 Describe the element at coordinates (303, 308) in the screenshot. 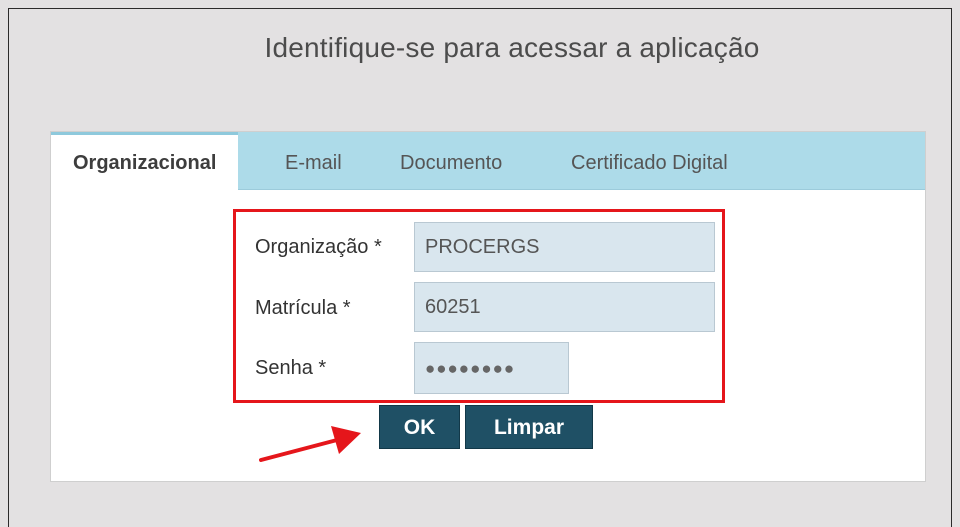

I see `matricula-label: Matrícula *` at that location.